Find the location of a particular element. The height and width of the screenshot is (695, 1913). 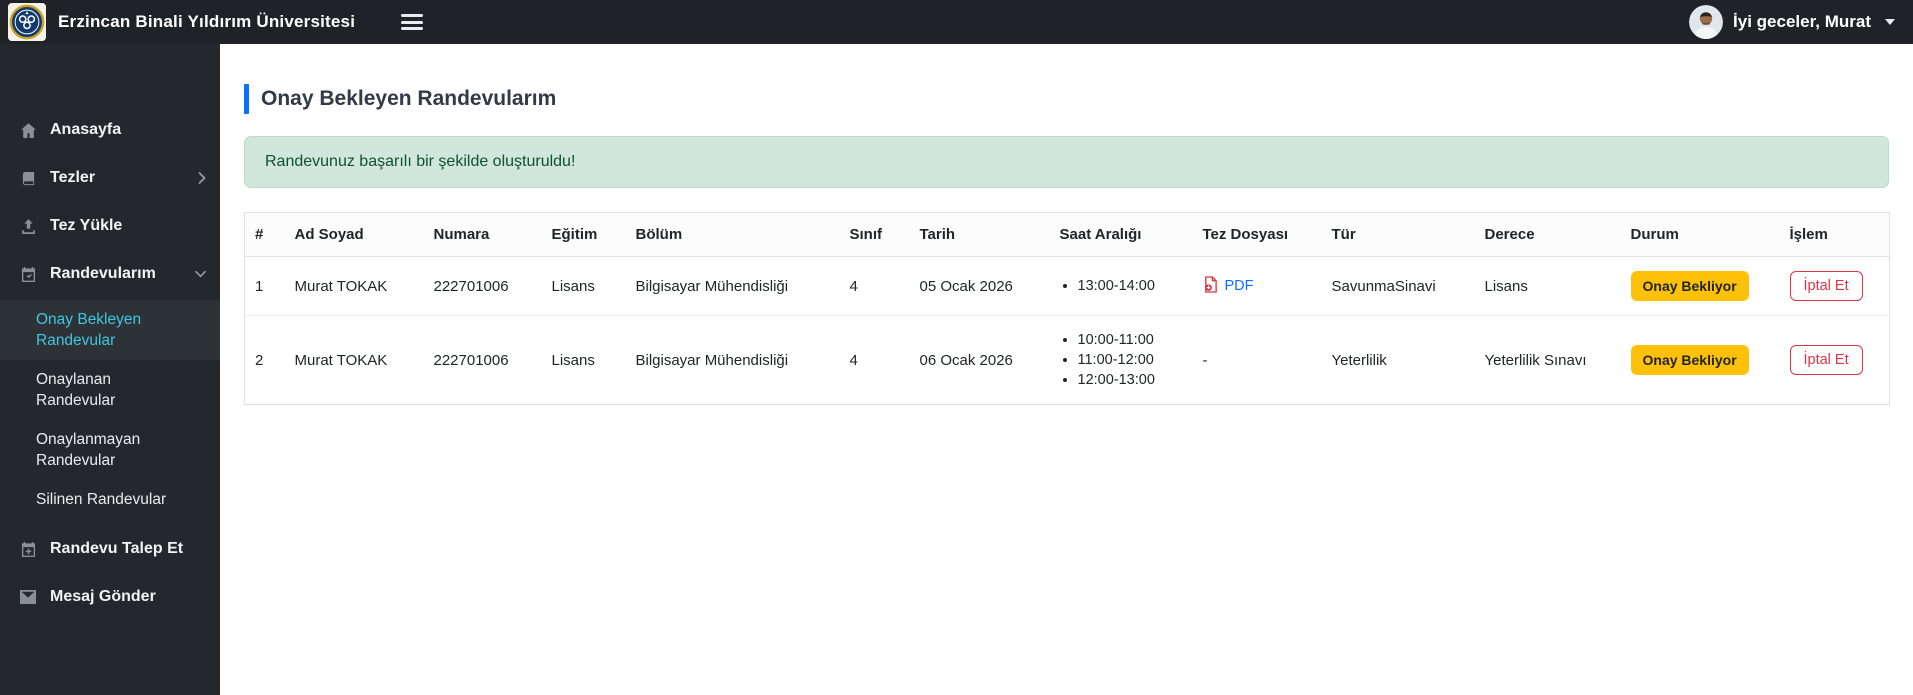

column-header: Saat Aralığı is located at coordinates (1121, 234).